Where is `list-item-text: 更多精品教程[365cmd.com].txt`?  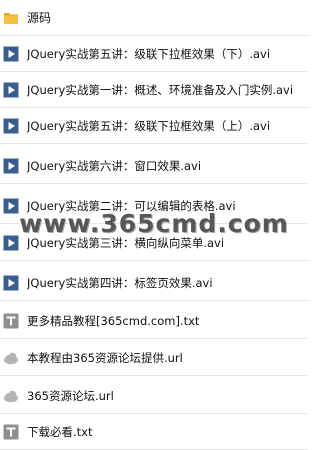
list-item-text: 更多精品教程[365cmd.com].txt is located at coordinates (154, 321).